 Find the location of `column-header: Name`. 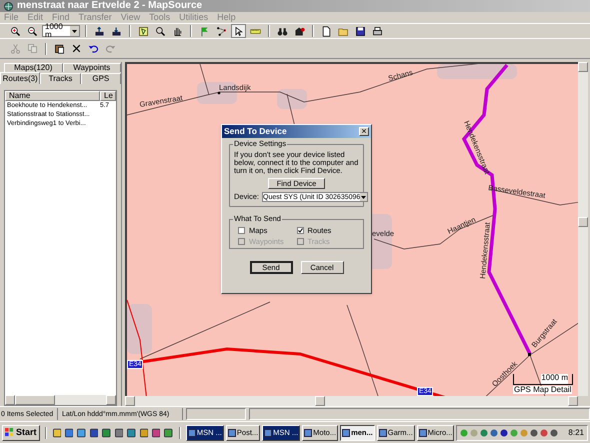

column-header: Name is located at coordinates (52, 96).